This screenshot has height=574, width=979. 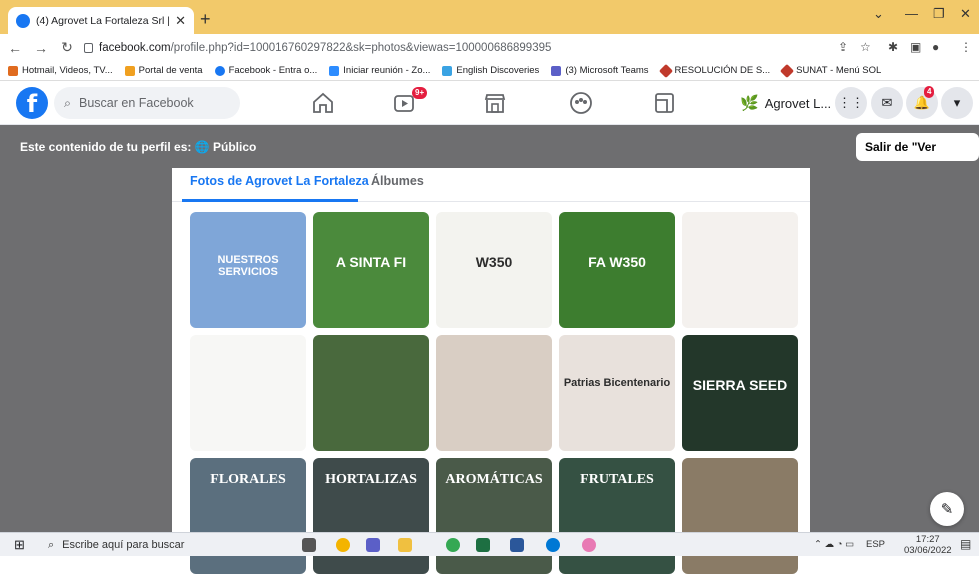 What do you see at coordinates (495, 103) in the screenshot?
I see `marketplace-icon` at bounding box center [495, 103].